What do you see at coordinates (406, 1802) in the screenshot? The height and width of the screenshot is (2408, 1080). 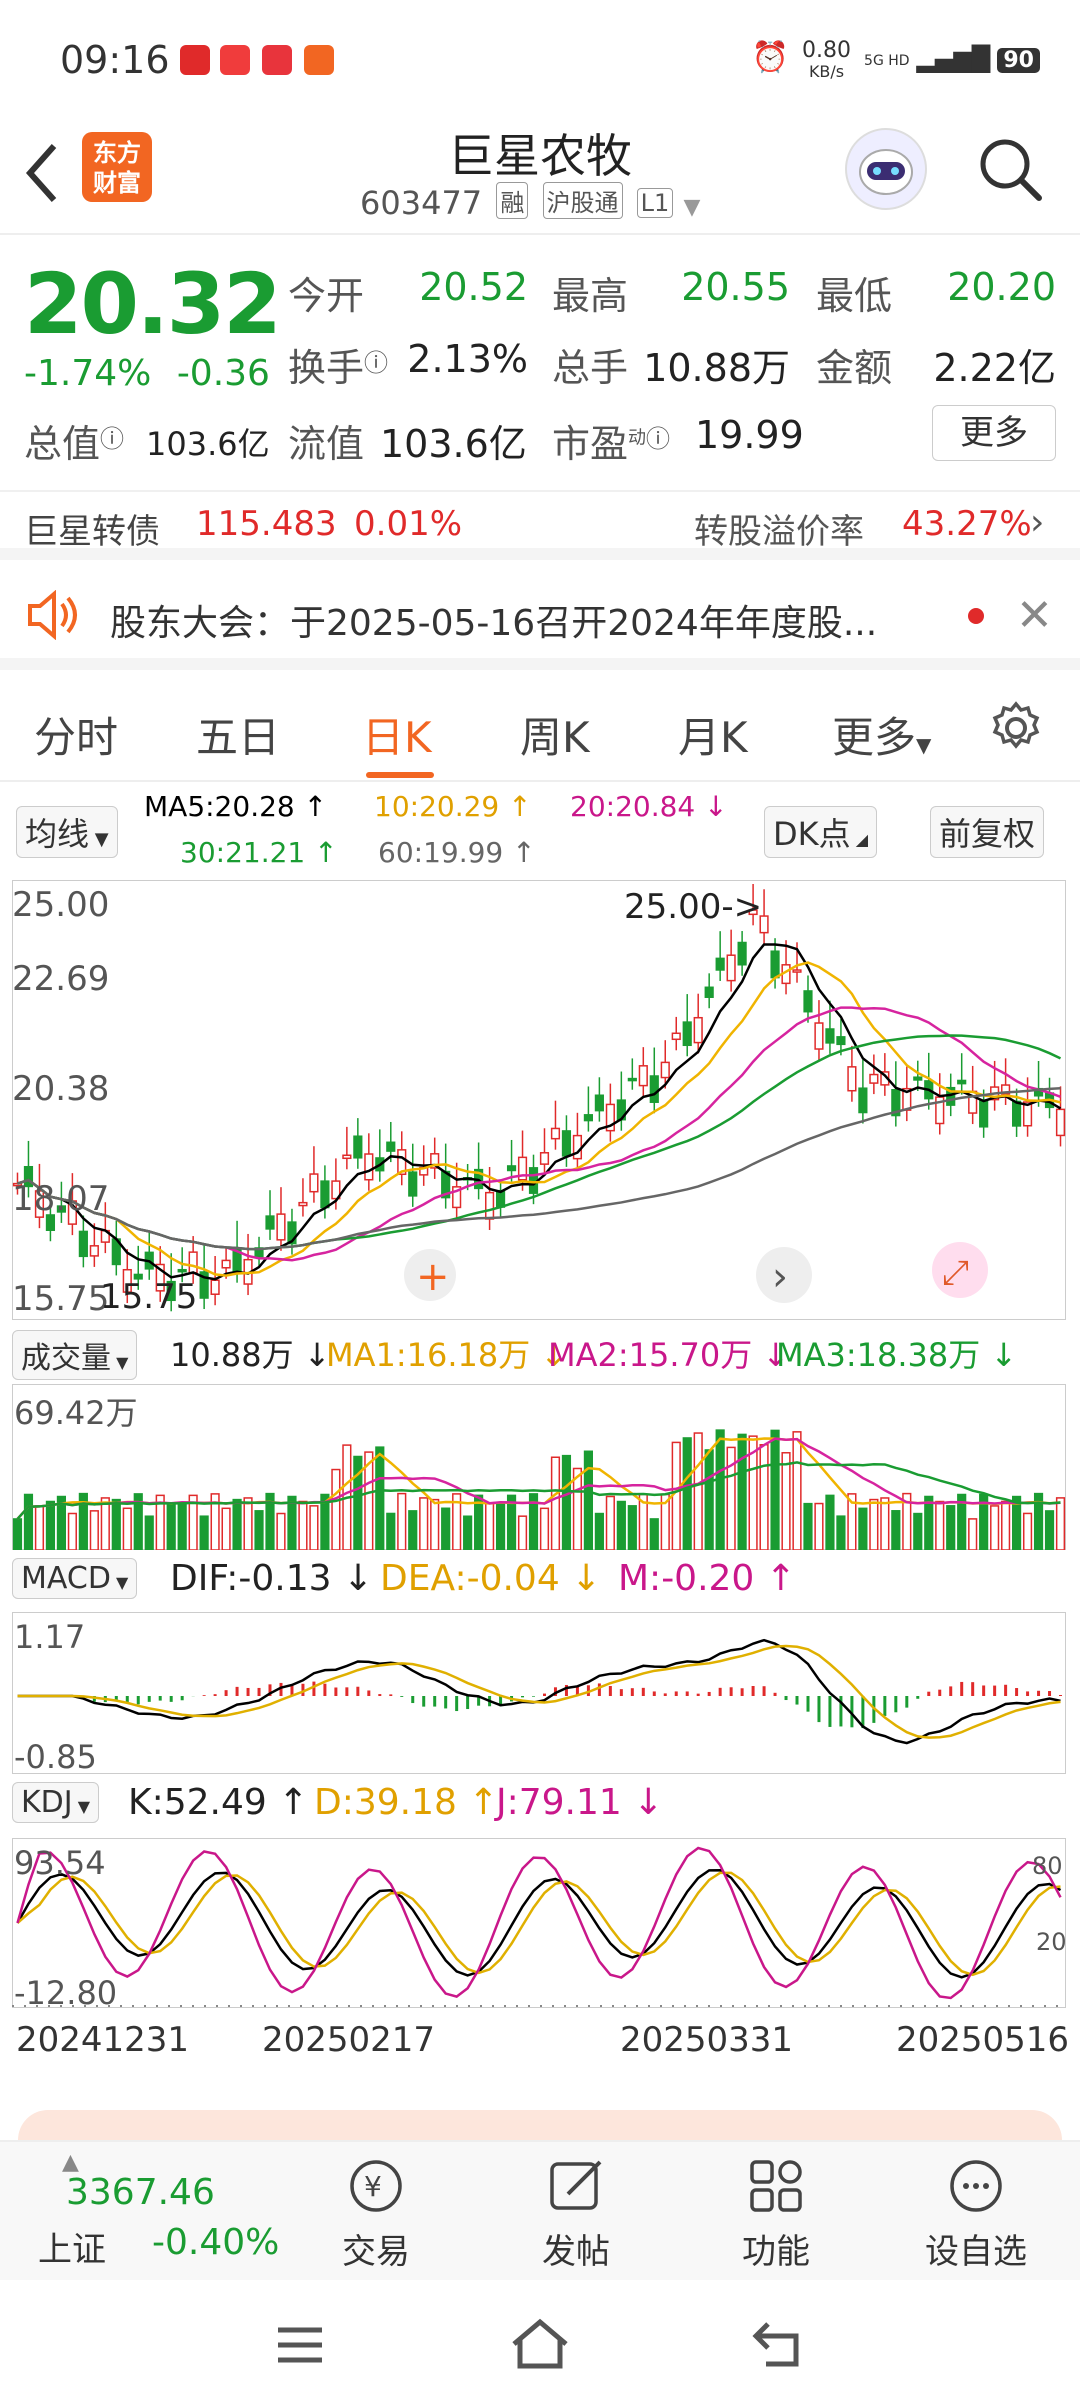 I see `kdj-d: D:39.18 ↑` at bounding box center [406, 1802].